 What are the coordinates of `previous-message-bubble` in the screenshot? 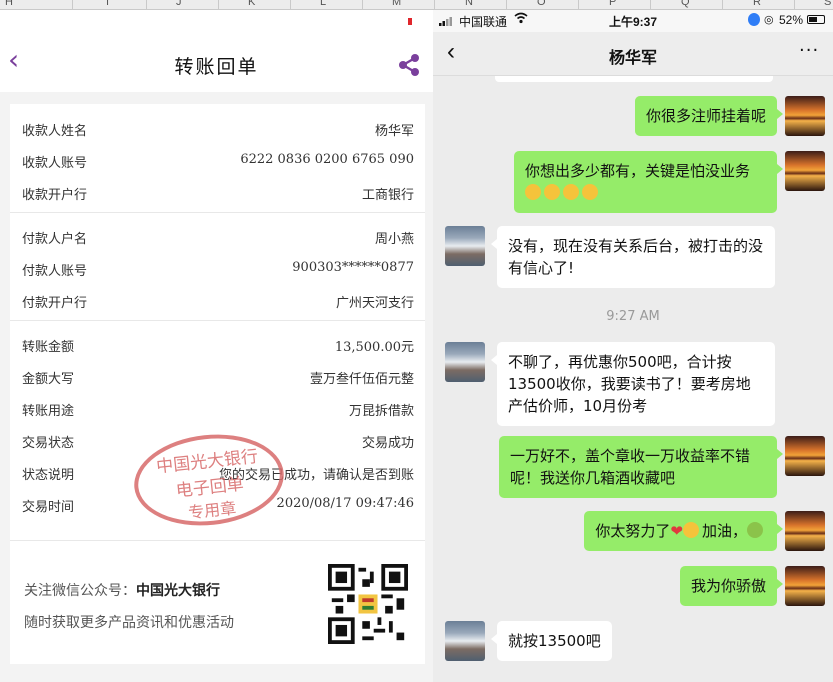 It's located at (634, 79).